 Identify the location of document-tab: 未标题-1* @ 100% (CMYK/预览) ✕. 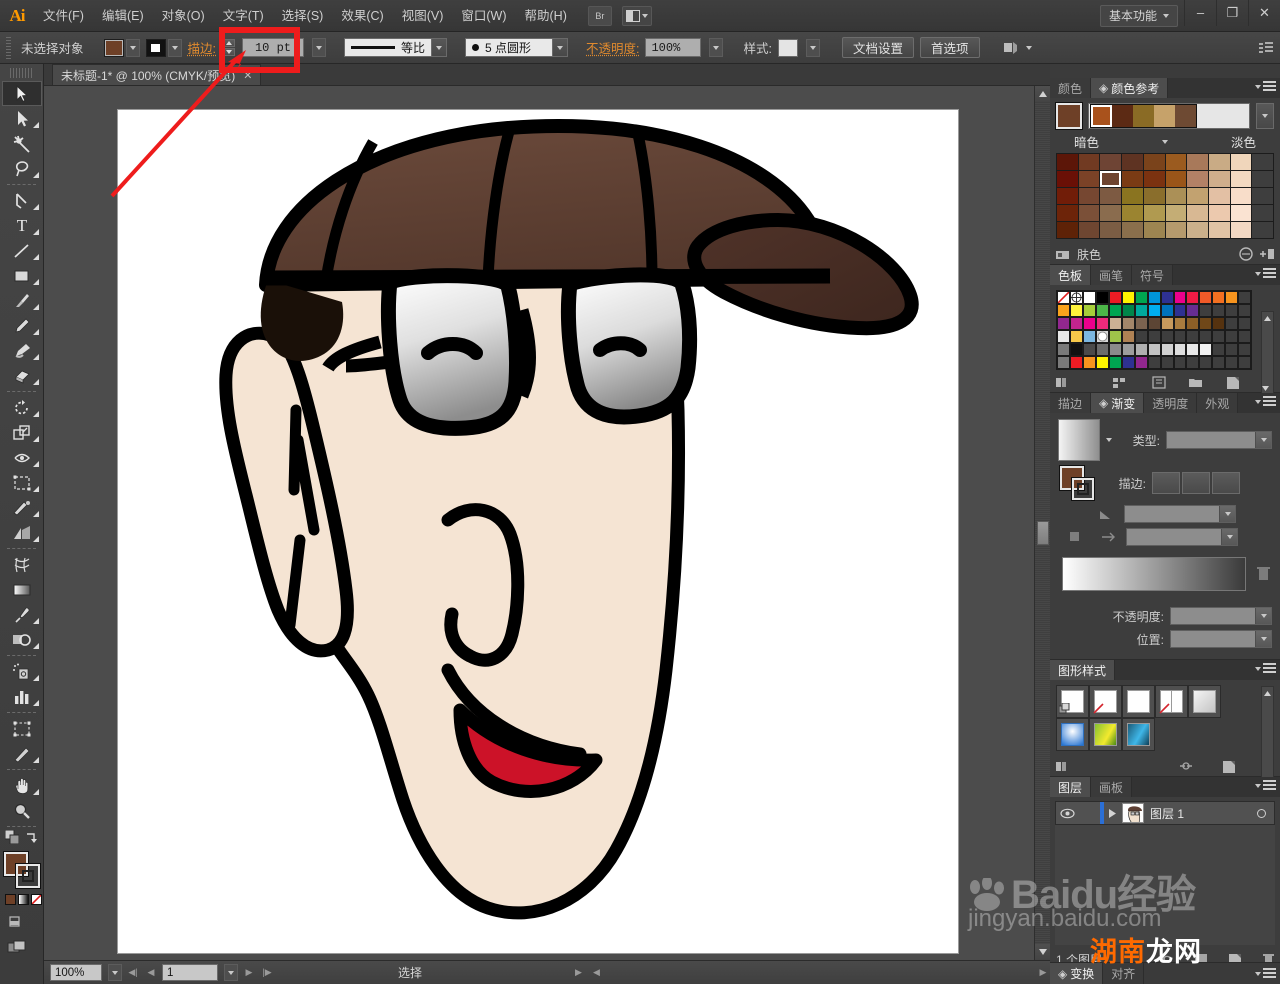
(157, 74).